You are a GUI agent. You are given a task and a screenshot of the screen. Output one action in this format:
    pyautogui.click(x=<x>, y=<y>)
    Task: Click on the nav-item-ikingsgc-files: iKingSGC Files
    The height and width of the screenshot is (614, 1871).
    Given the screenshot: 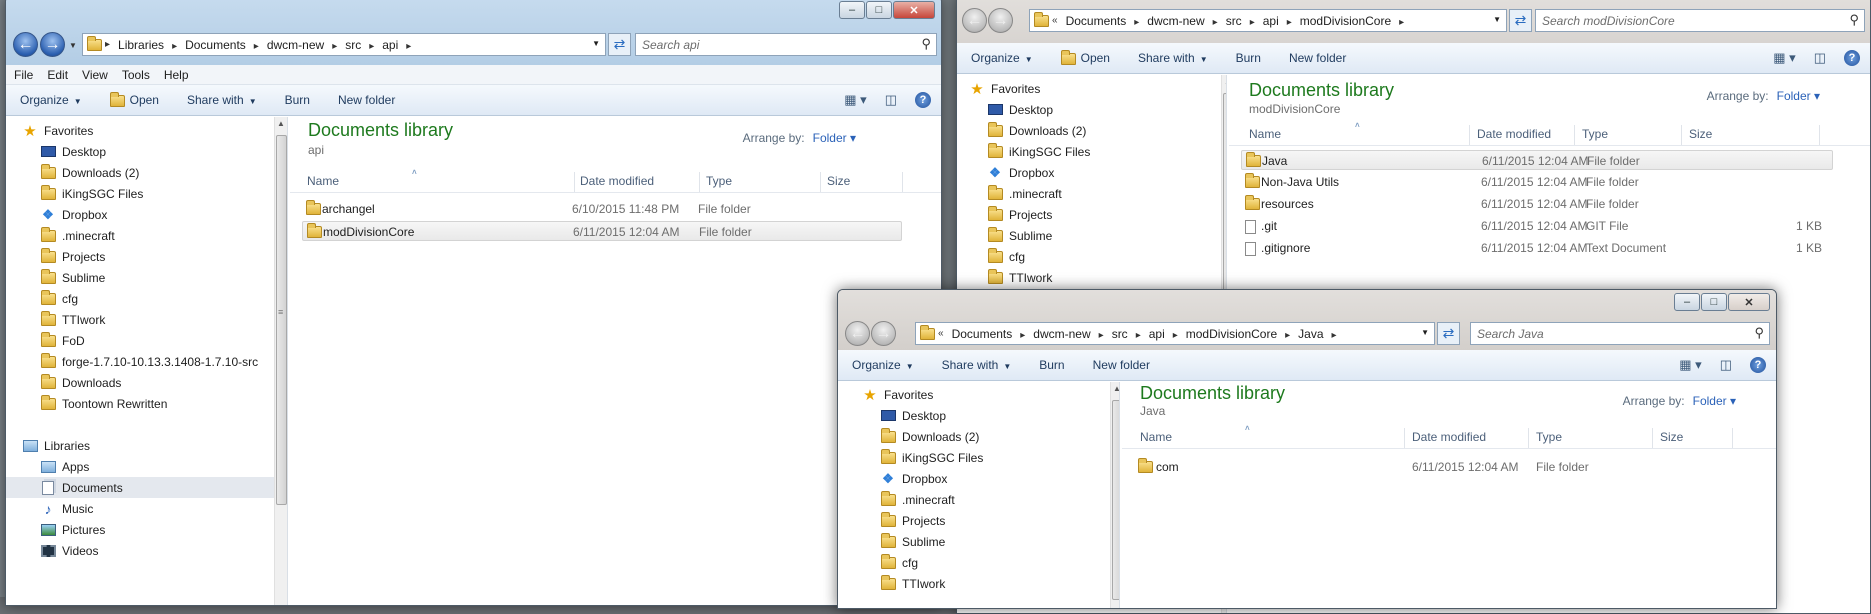 What is the action you would take?
    pyautogui.click(x=978, y=457)
    